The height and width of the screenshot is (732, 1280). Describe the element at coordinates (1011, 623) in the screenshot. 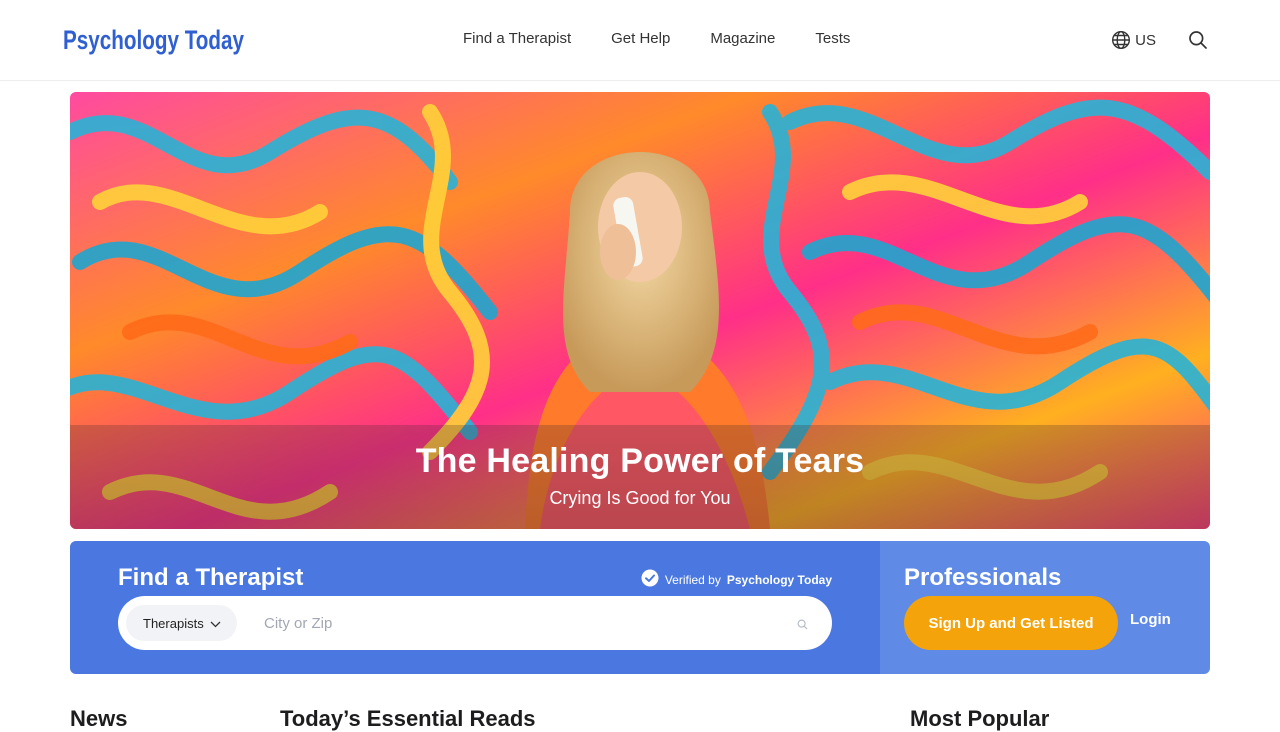

I see `signup-button: Sign Up and Get Listed` at that location.